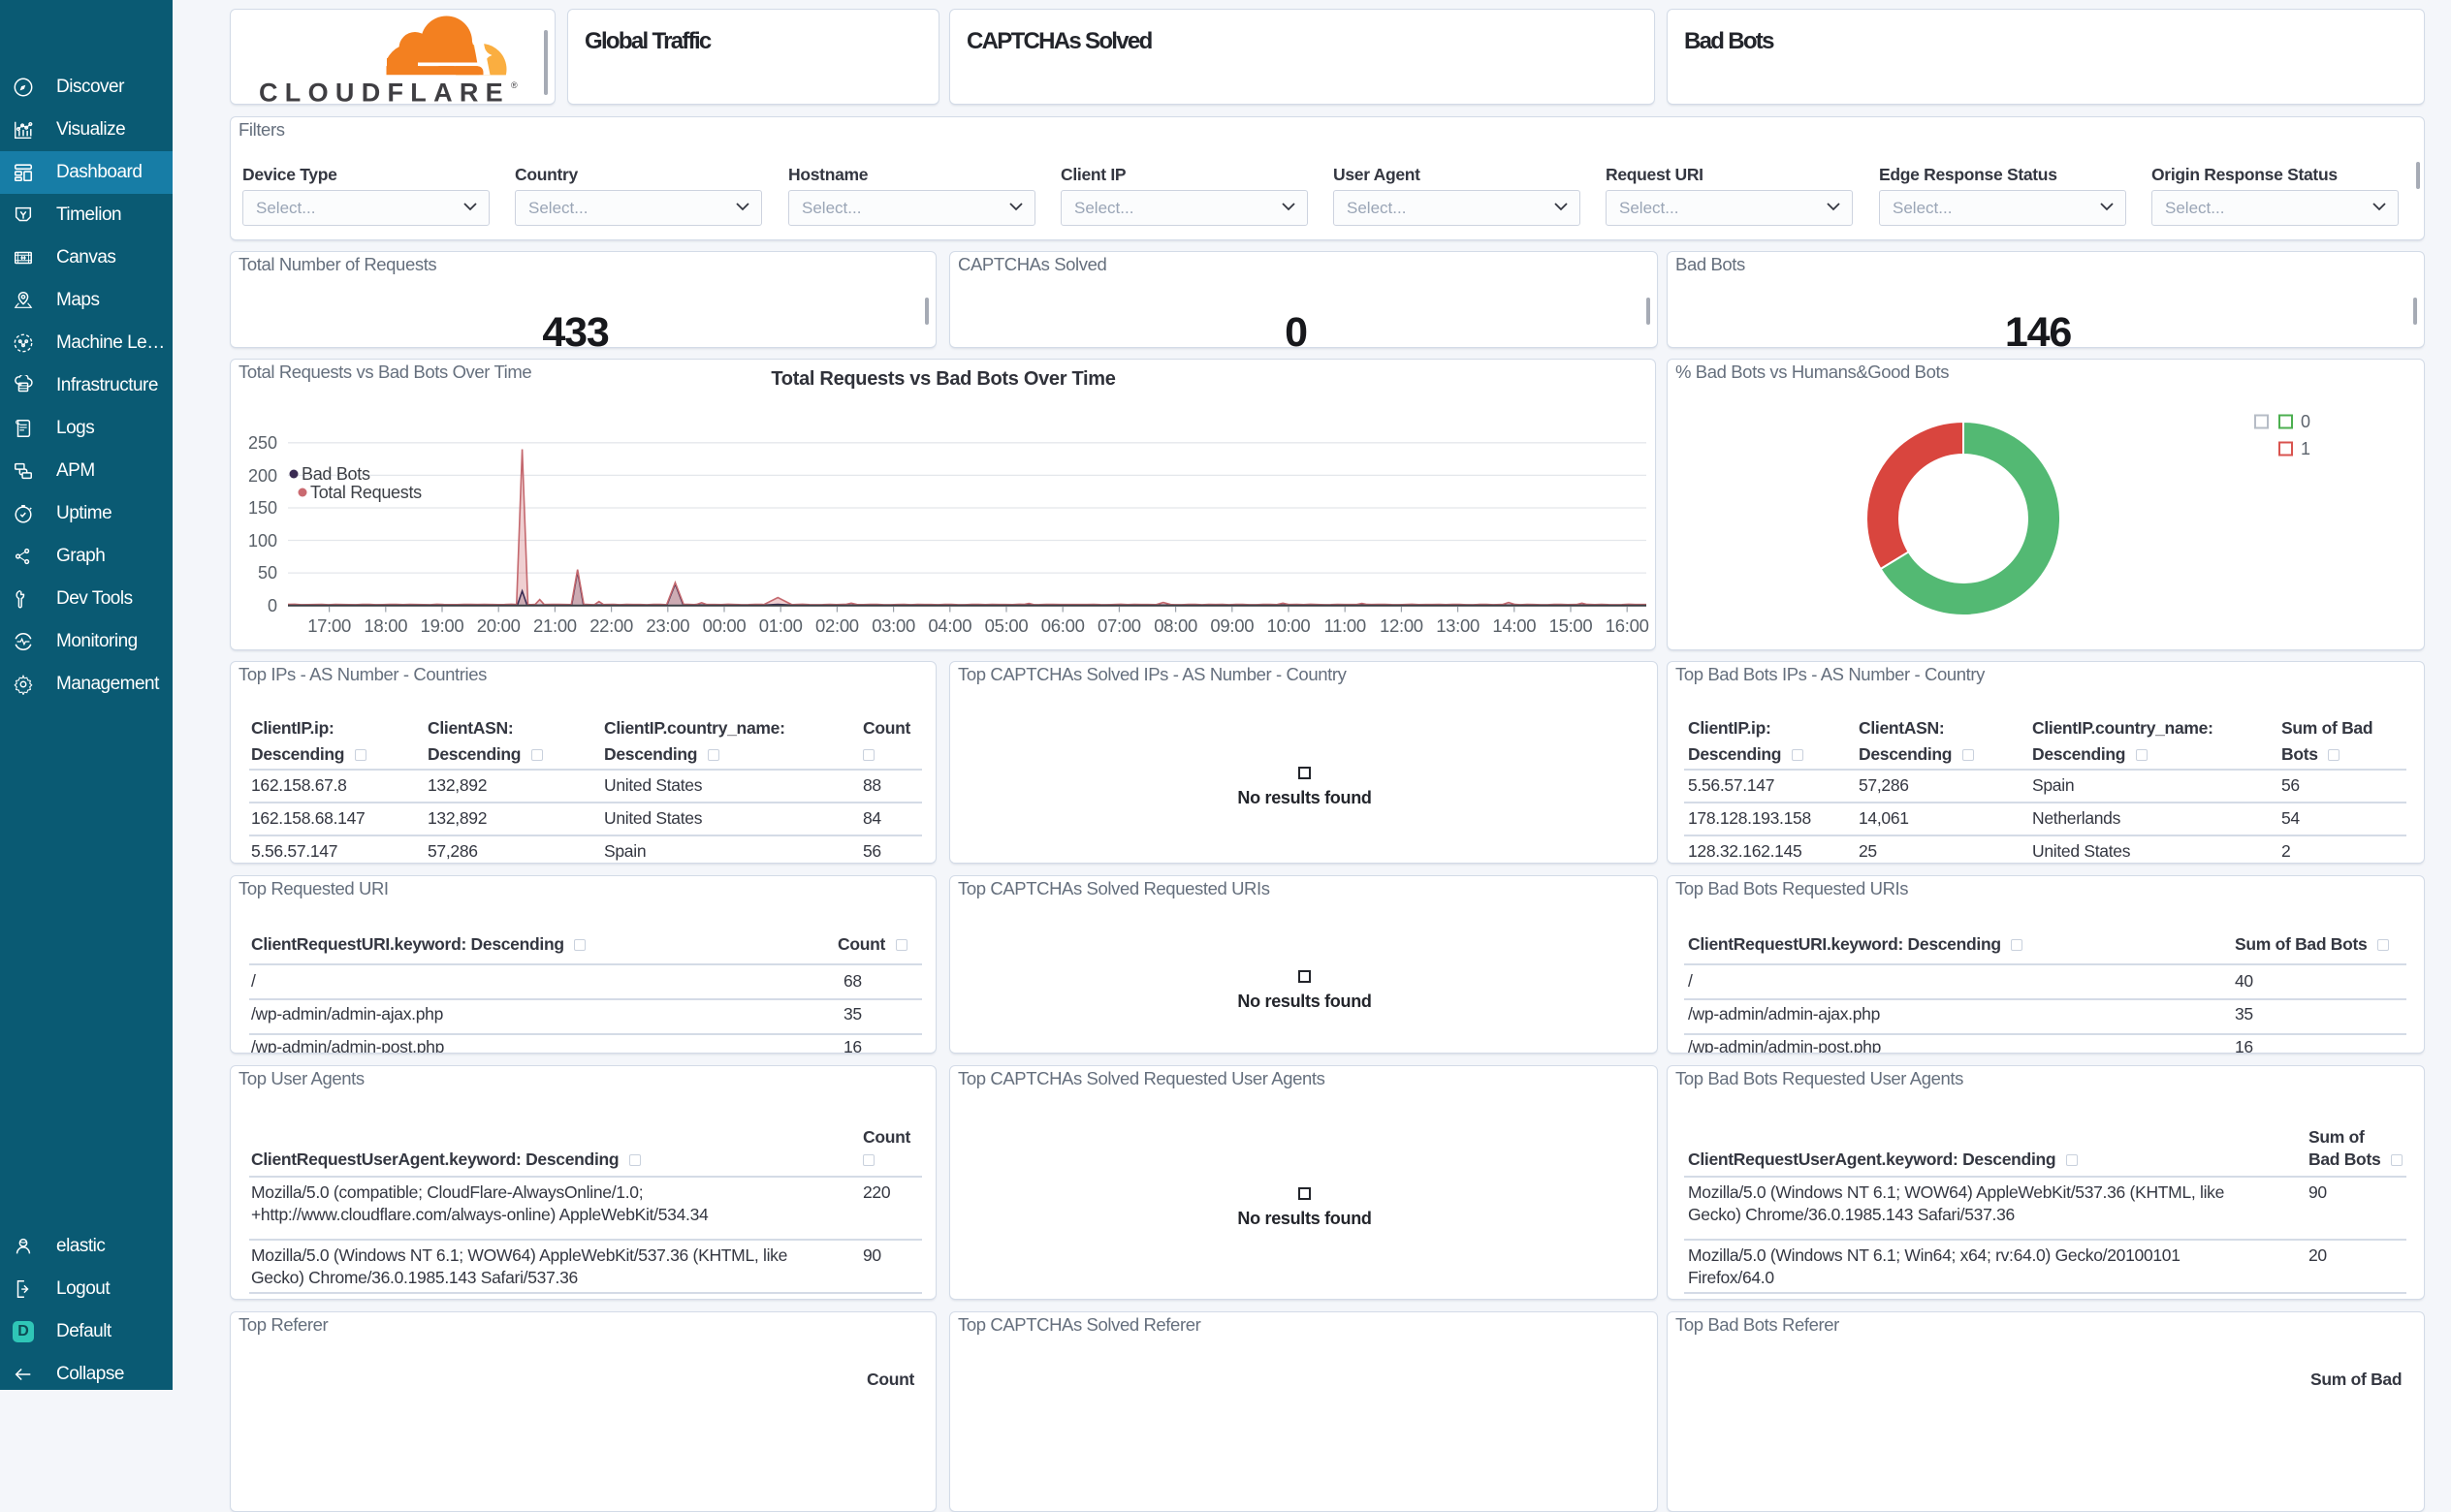 Image resolution: width=2451 pixels, height=1512 pixels. Describe the element at coordinates (555, 625) in the screenshot. I see `svg-text: 21:00` at that location.